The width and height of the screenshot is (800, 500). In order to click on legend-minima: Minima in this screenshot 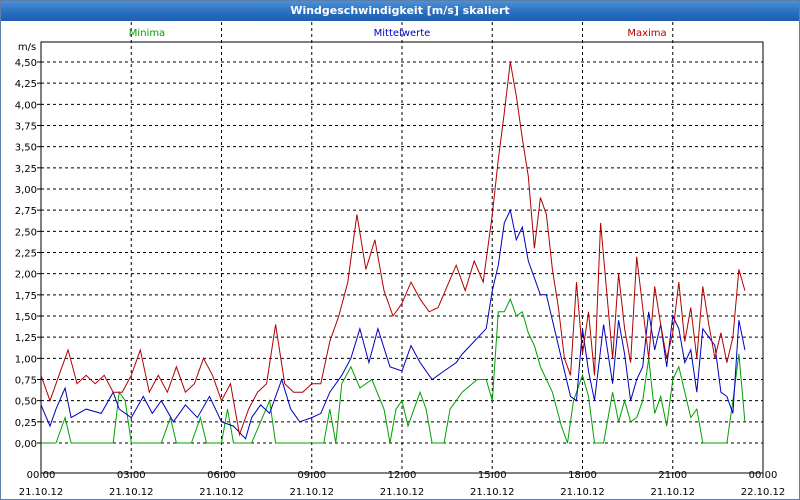, I will do `click(147, 33)`.